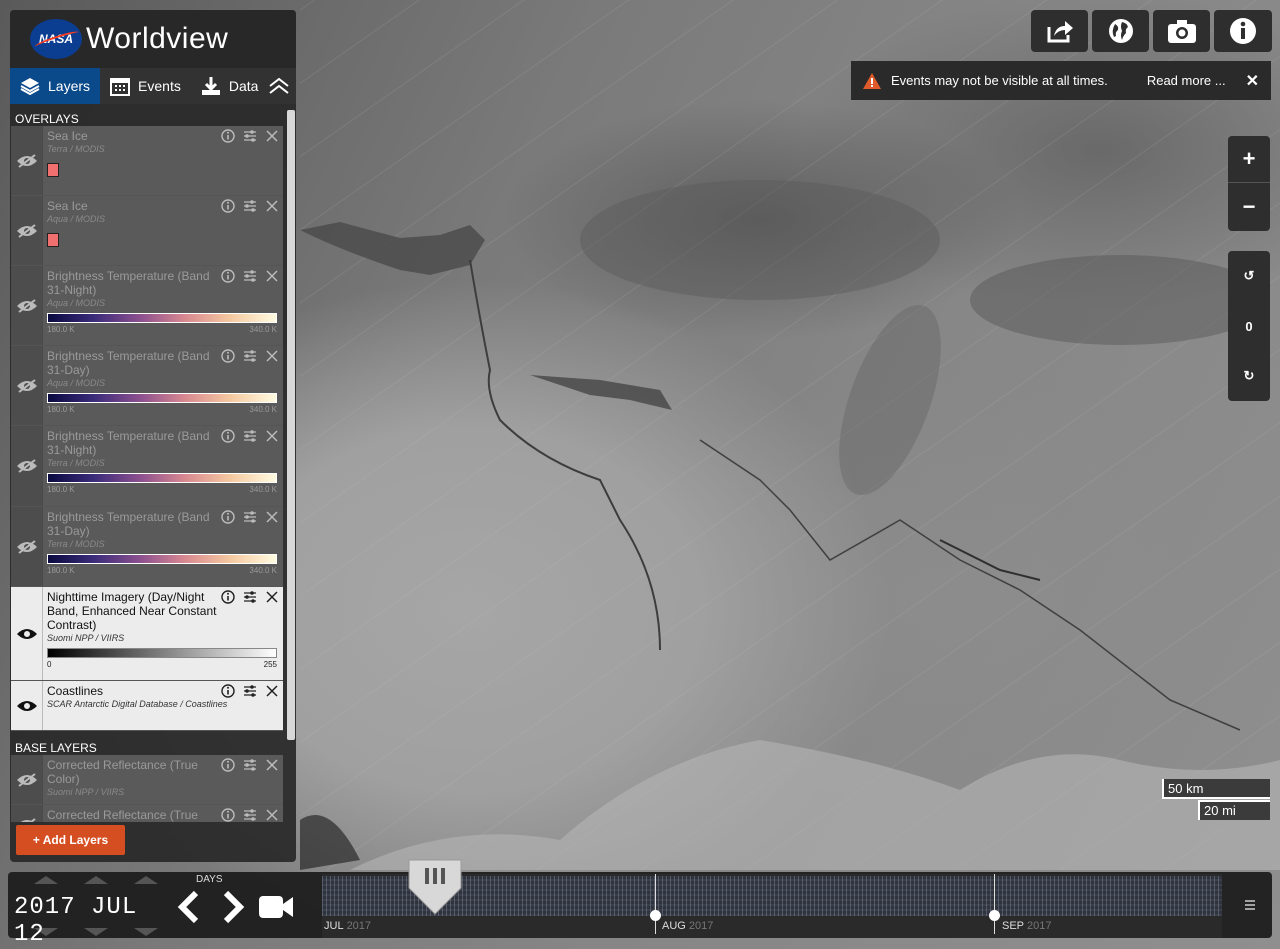 The image size is (1280, 949). I want to click on scale-km: 50 km, so click(1216, 789).